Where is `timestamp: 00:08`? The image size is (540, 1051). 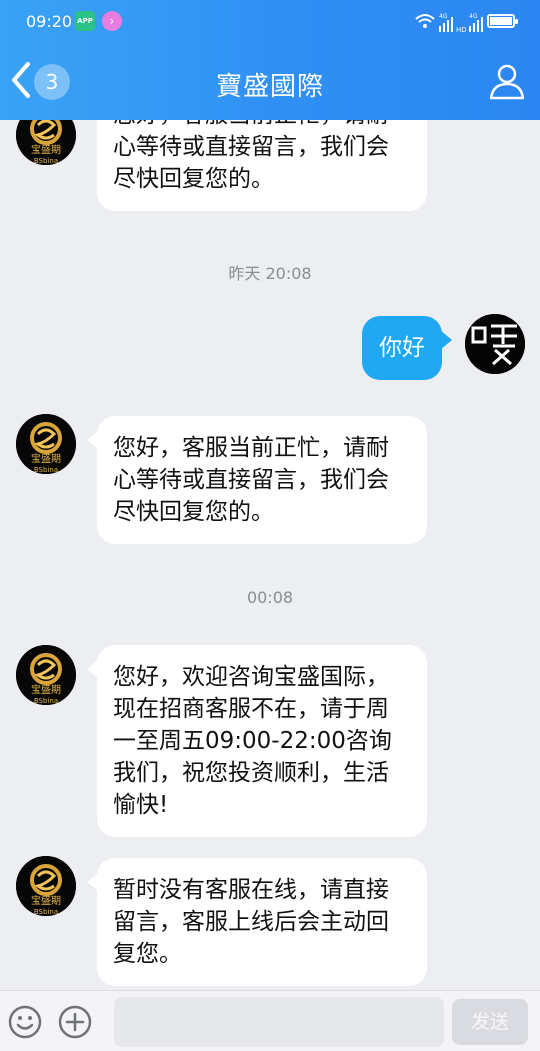
timestamp: 00:08 is located at coordinates (270, 597).